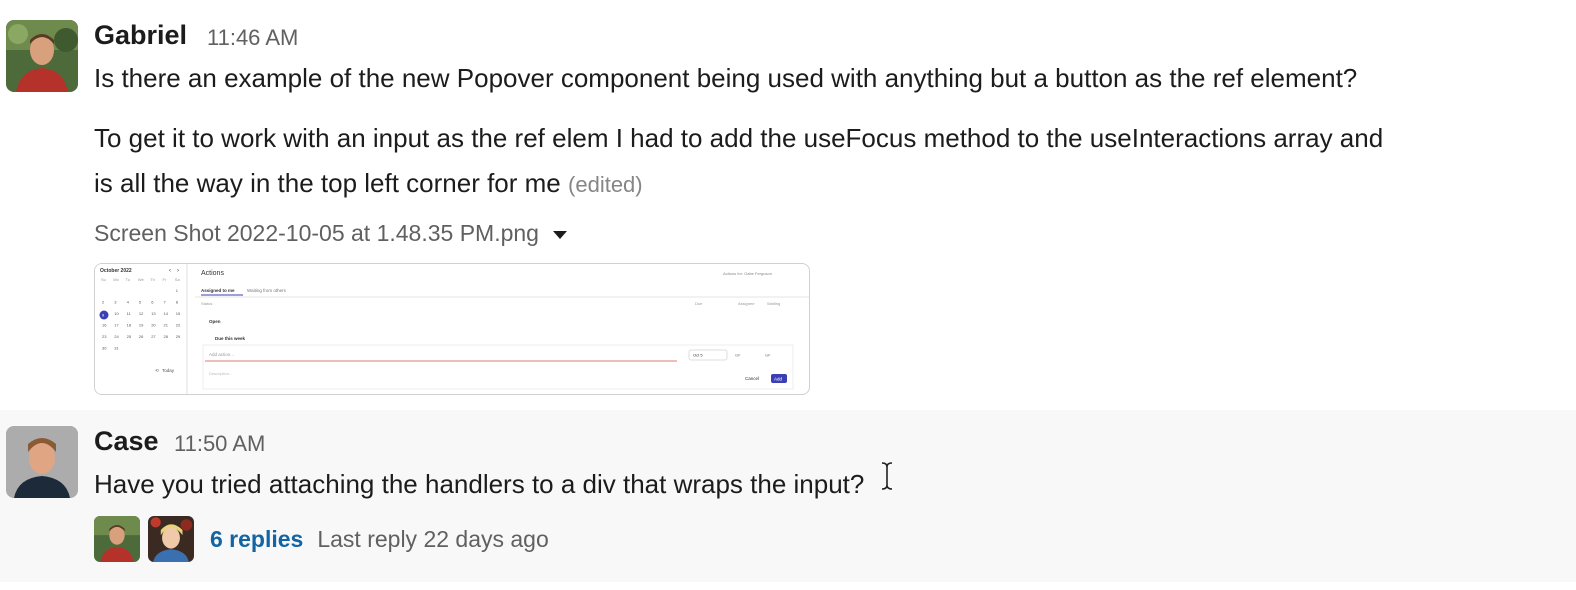 The width and height of the screenshot is (1576, 590). What do you see at coordinates (698, 355) in the screenshot?
I see `preview-due: Oct 5` at bounding box center [698, 355].